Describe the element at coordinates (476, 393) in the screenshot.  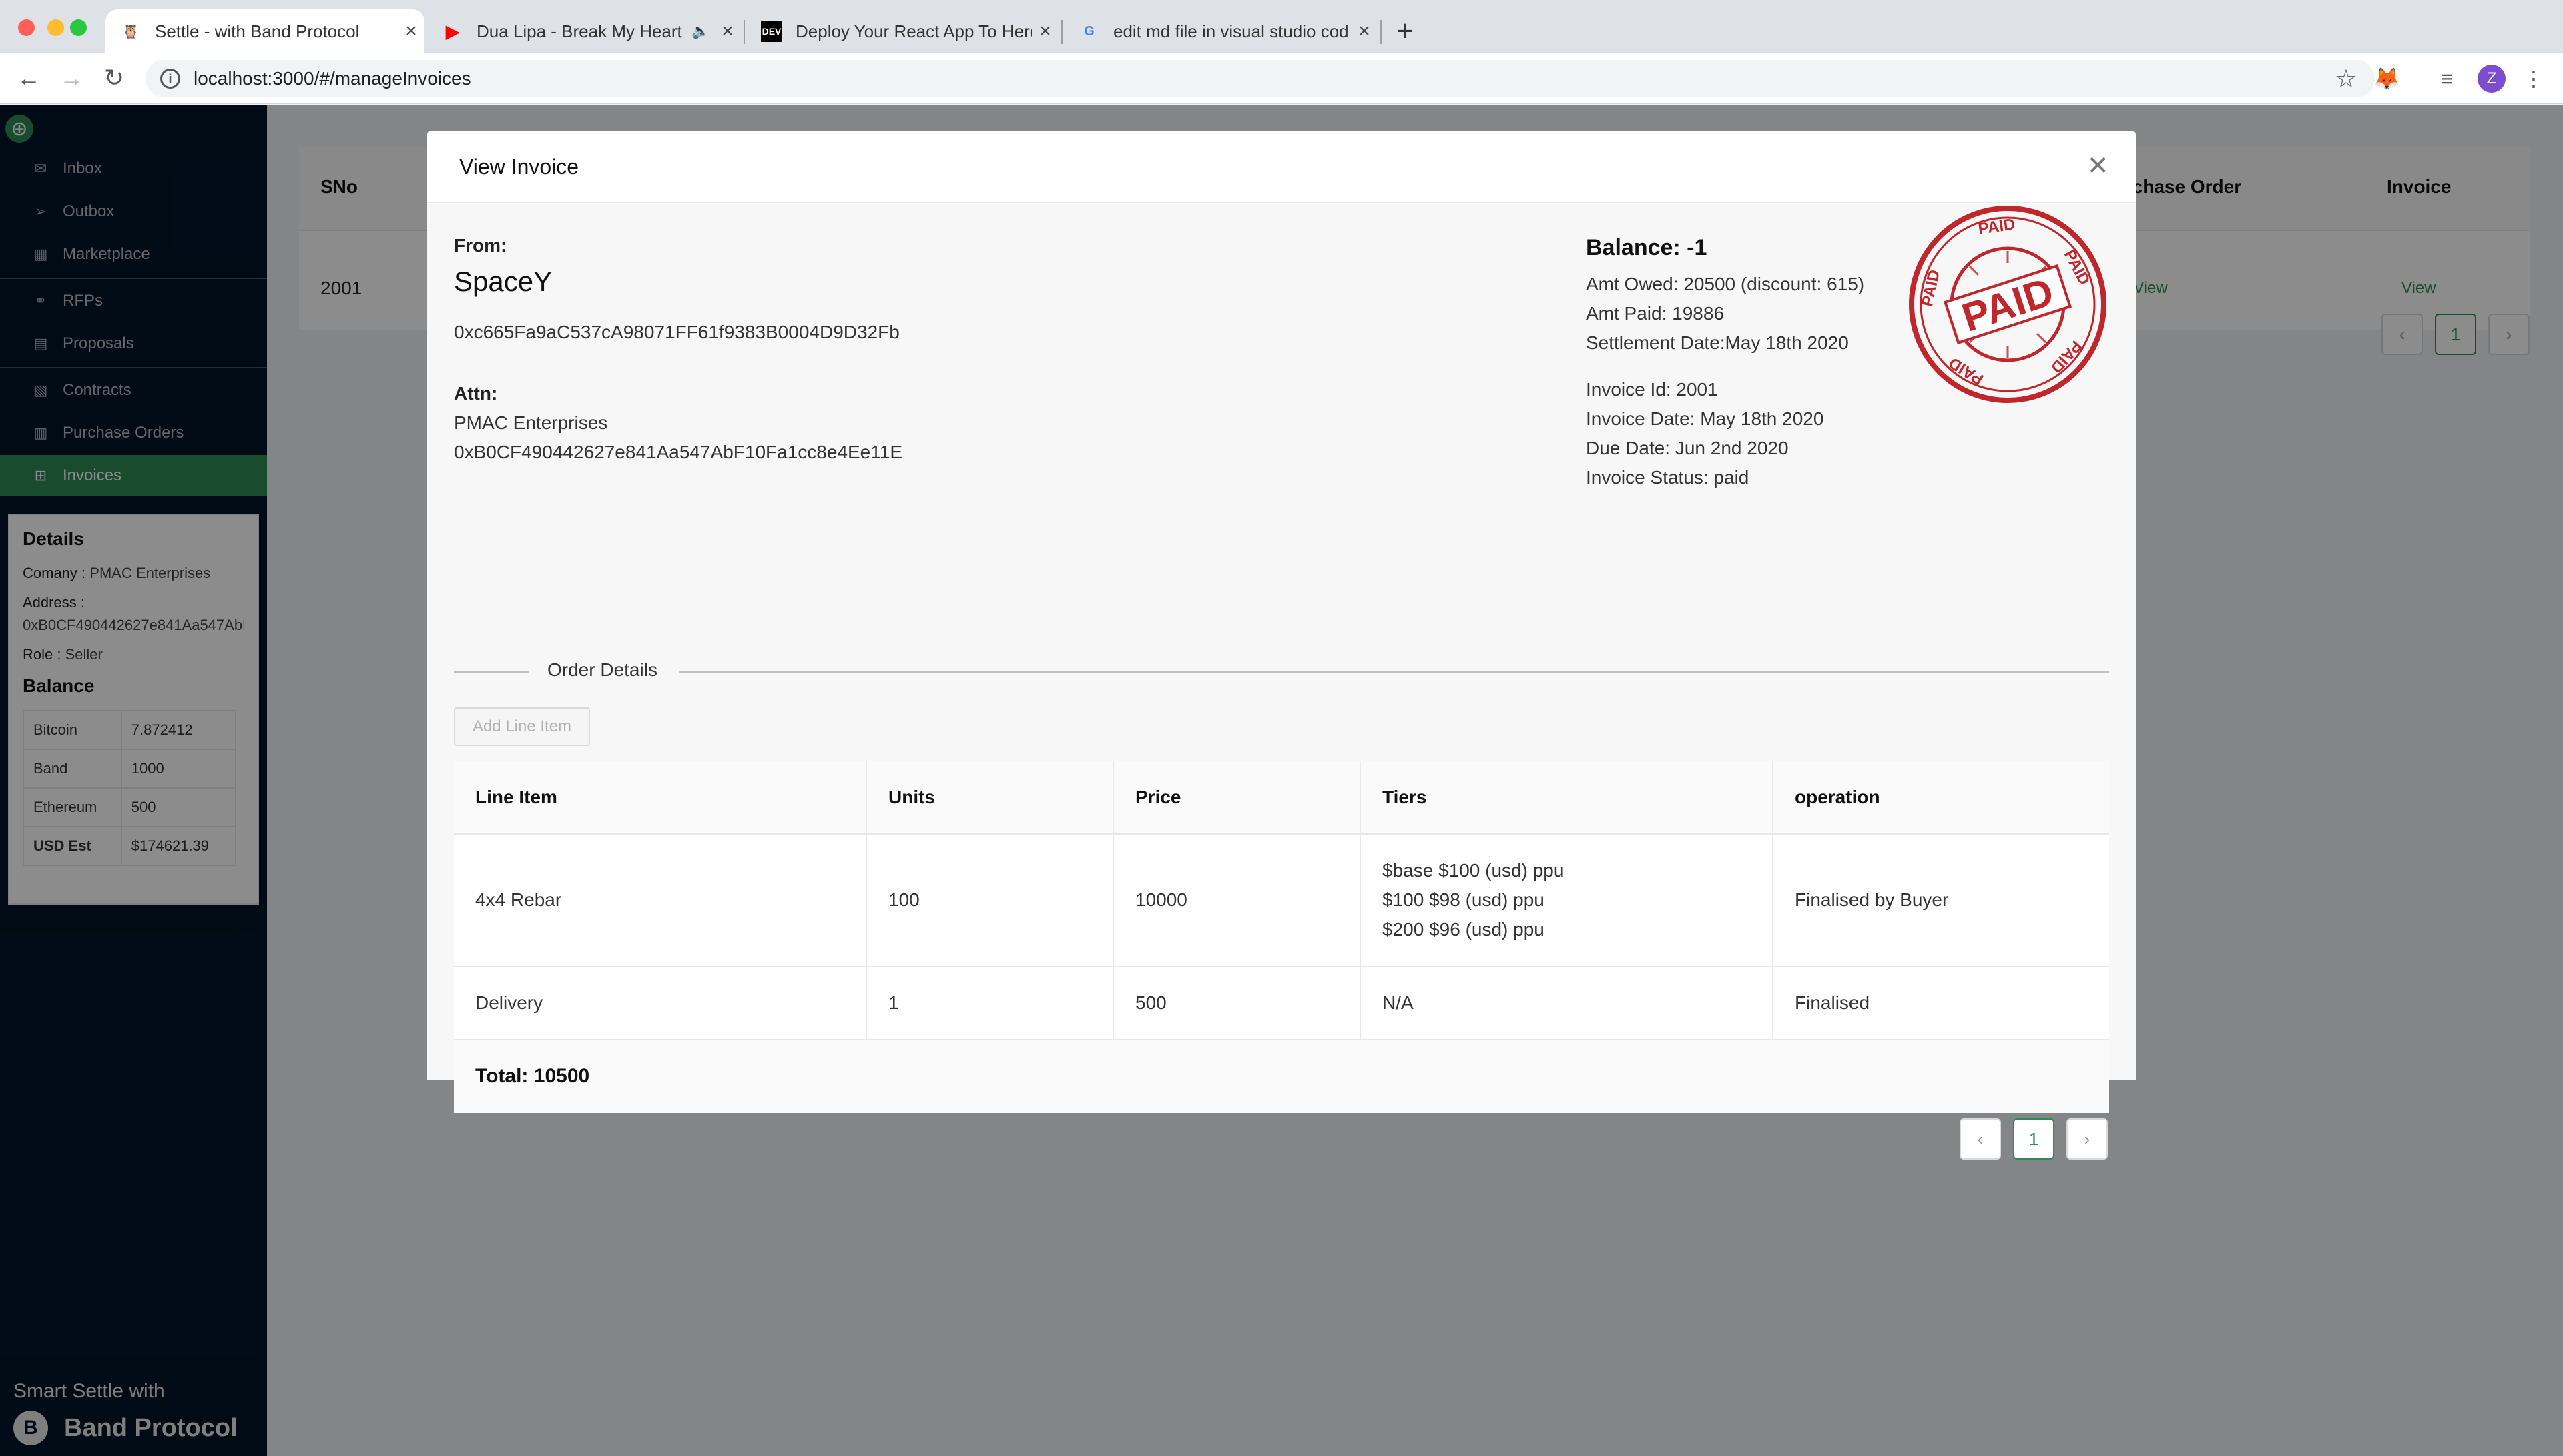
I see `attn-label: Attn:` at that location.